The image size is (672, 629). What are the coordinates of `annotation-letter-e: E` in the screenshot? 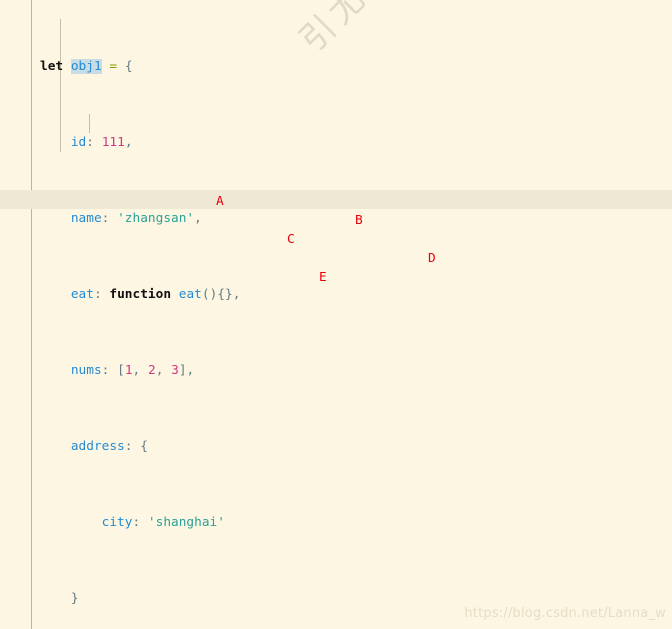 It's located at (323, 277).